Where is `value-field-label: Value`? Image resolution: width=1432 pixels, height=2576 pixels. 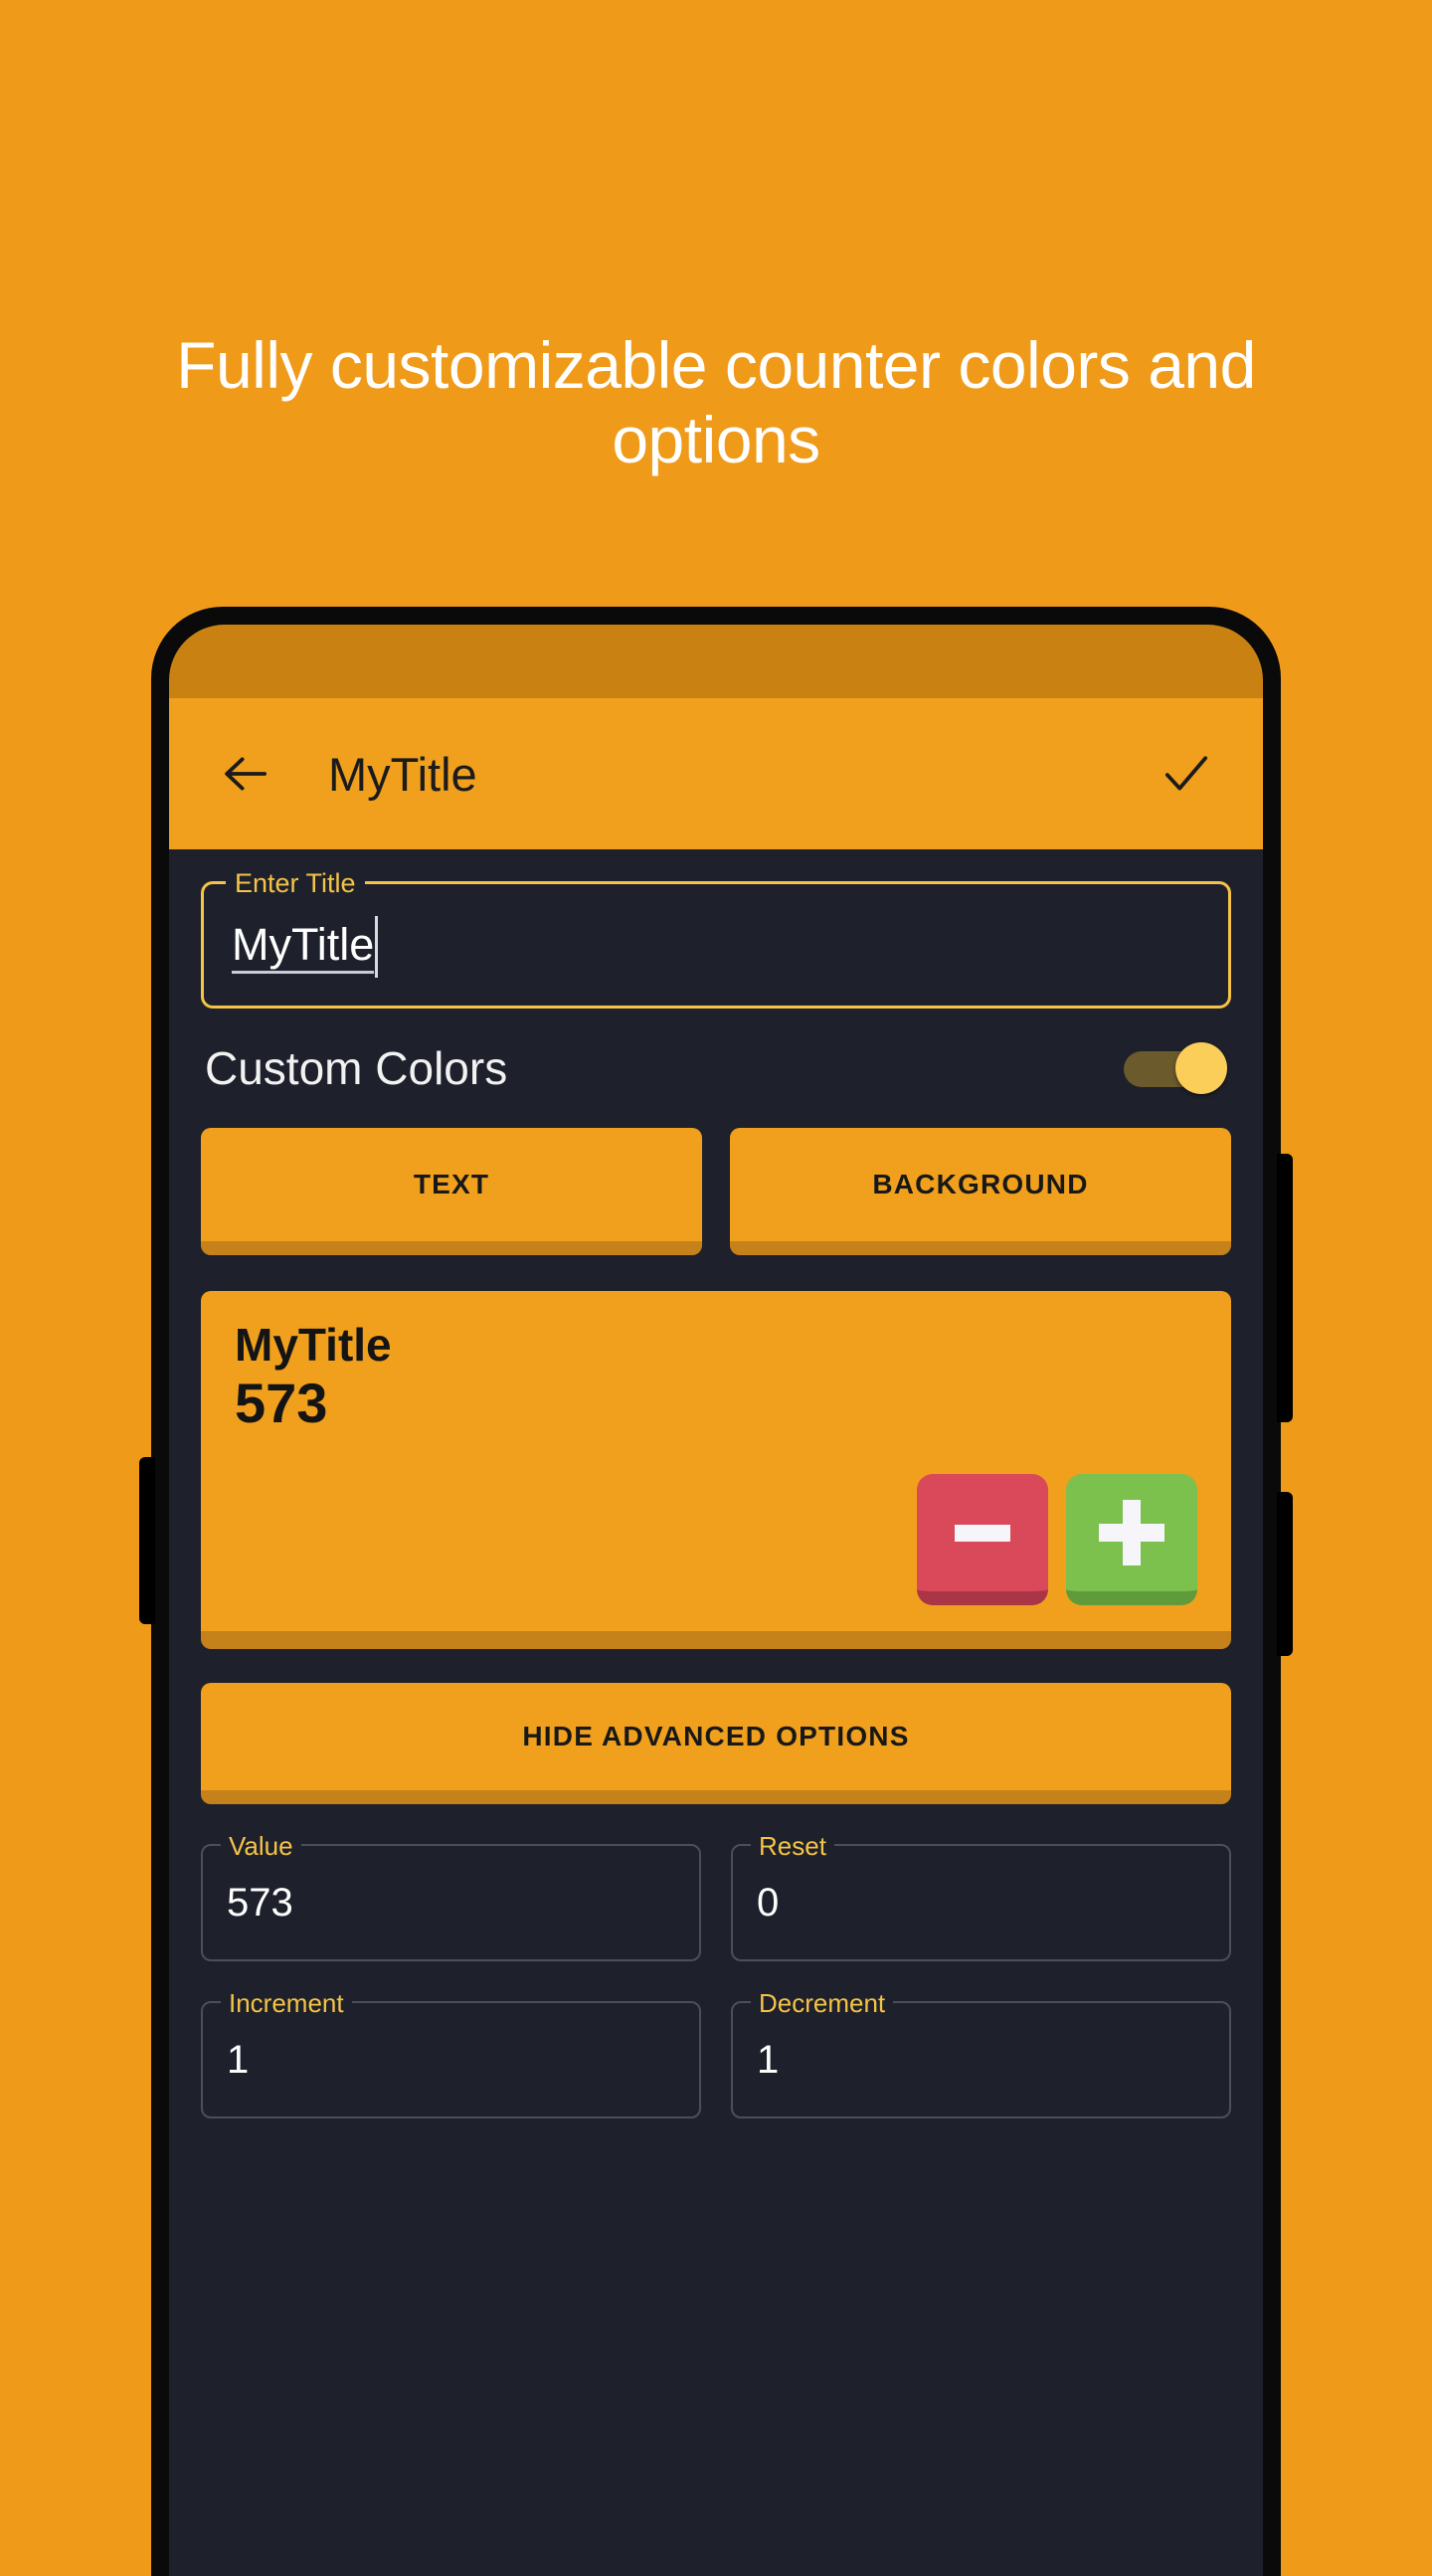 value-field-label: Value is located at coordinates (261, 1846).